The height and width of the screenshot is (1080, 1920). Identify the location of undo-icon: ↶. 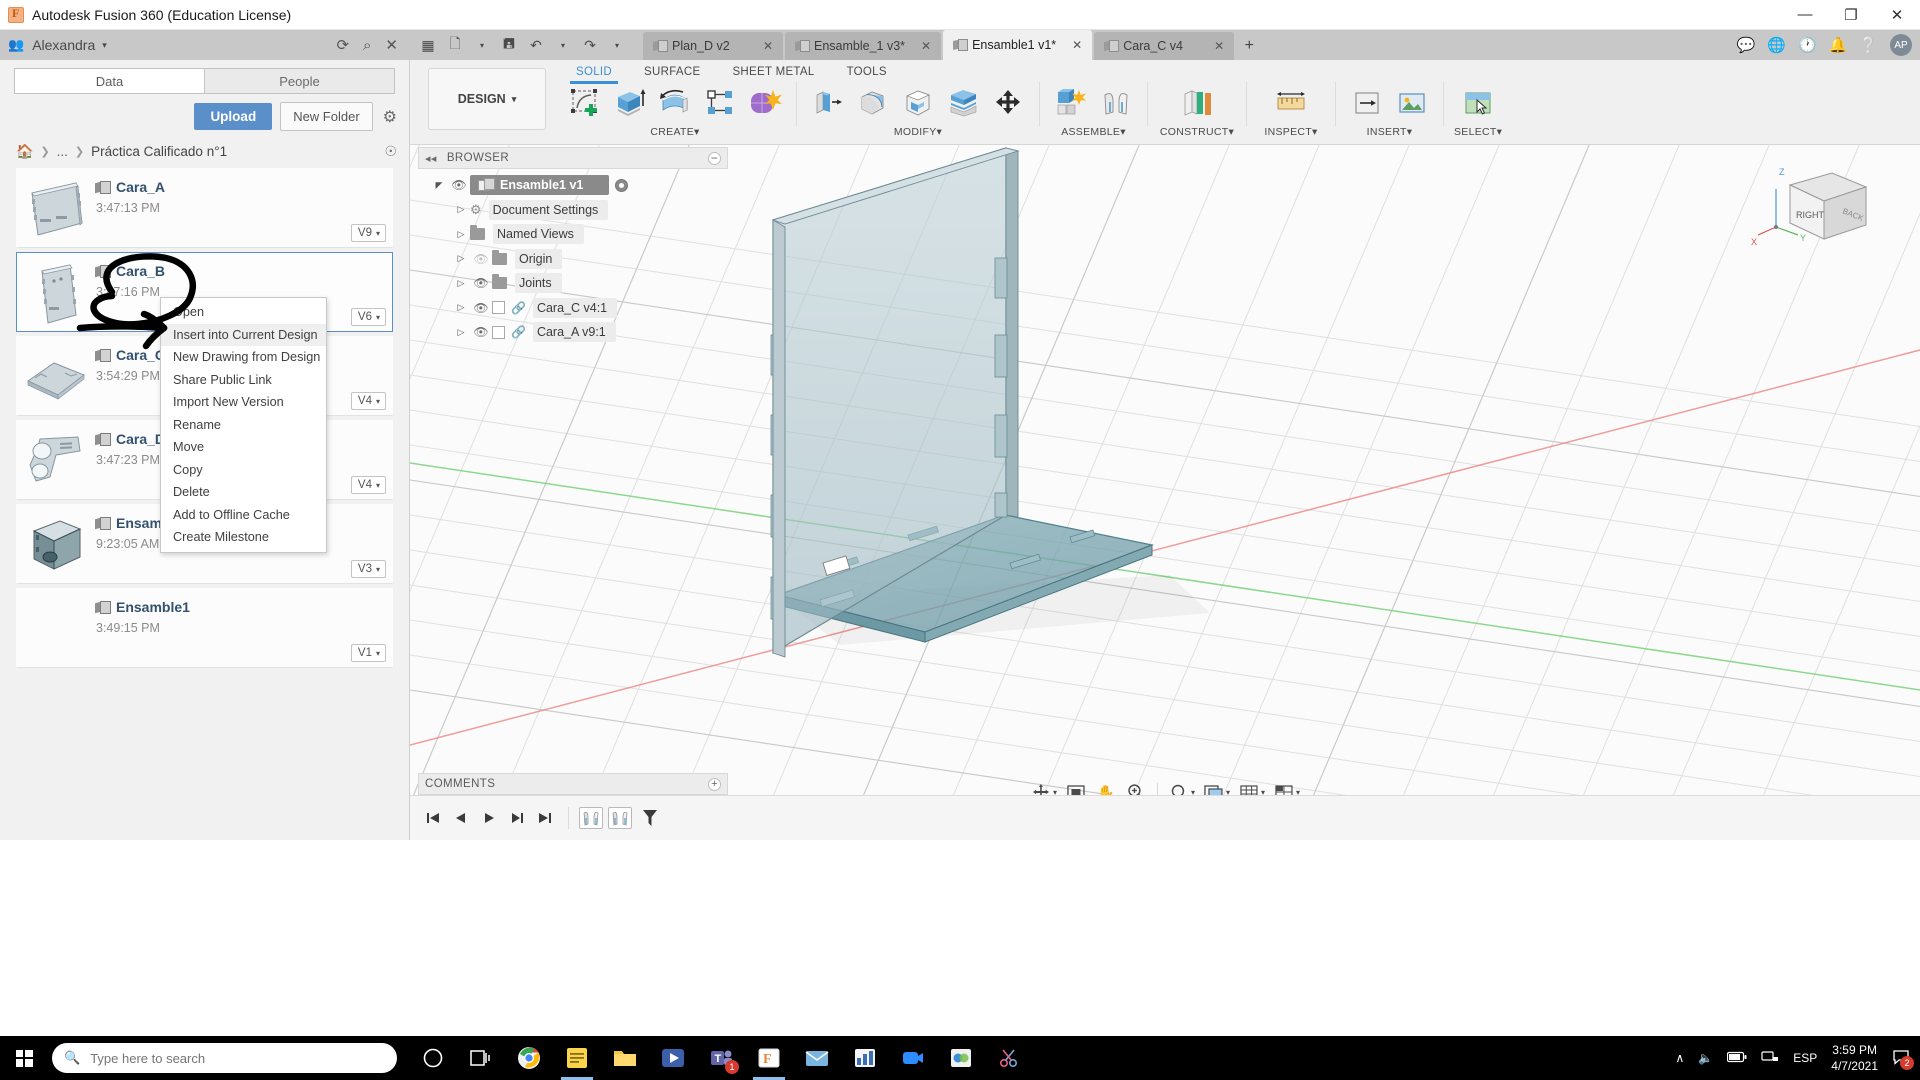
(536, 45).